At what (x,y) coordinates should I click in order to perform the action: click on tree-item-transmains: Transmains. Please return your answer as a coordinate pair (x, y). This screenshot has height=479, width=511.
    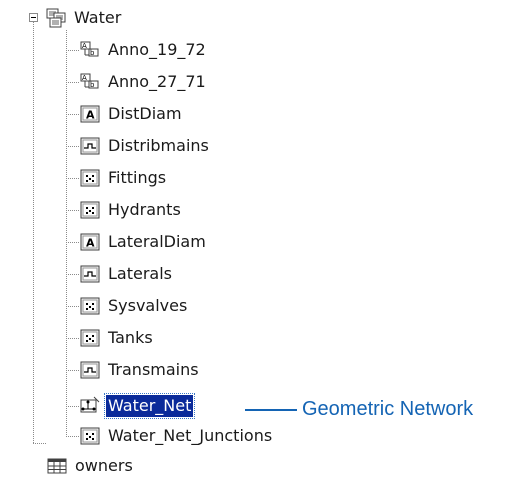
    Looking at the image, I should click on (133, 370).